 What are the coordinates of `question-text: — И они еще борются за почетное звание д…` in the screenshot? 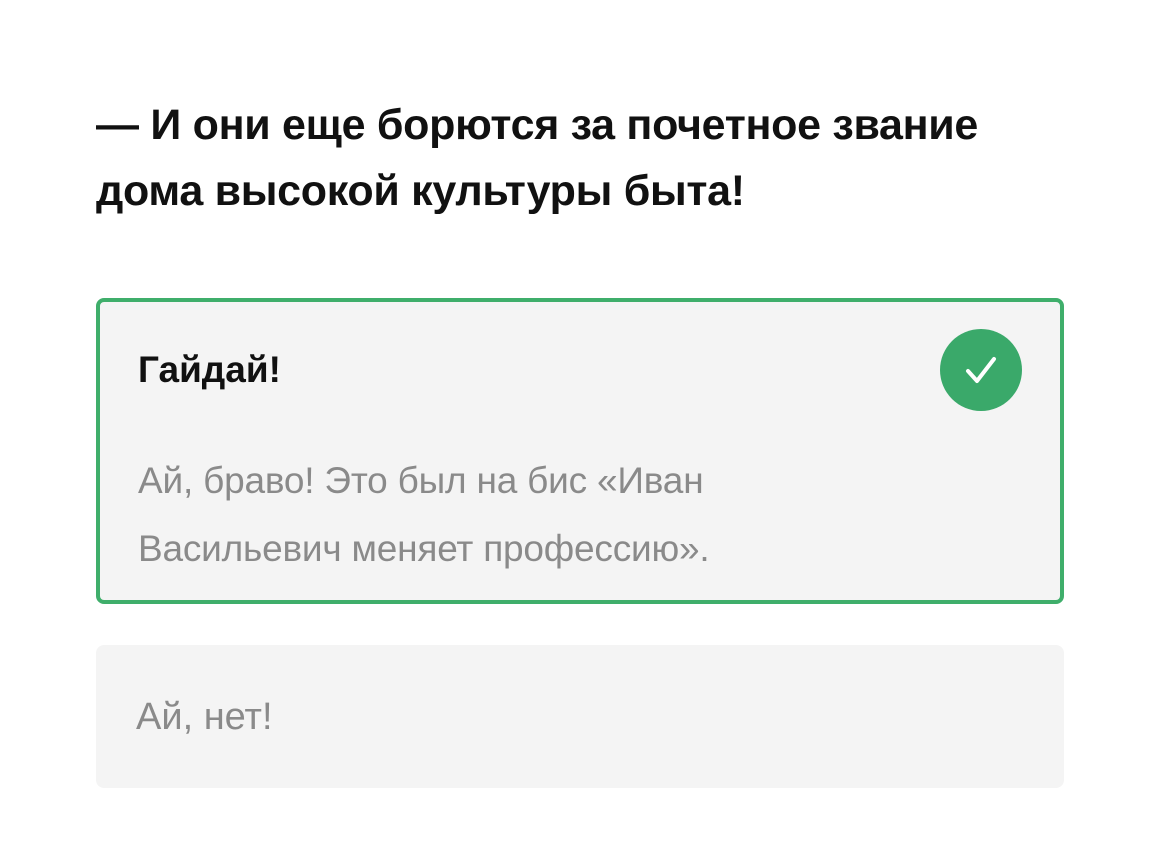 It's located at (537, 158).